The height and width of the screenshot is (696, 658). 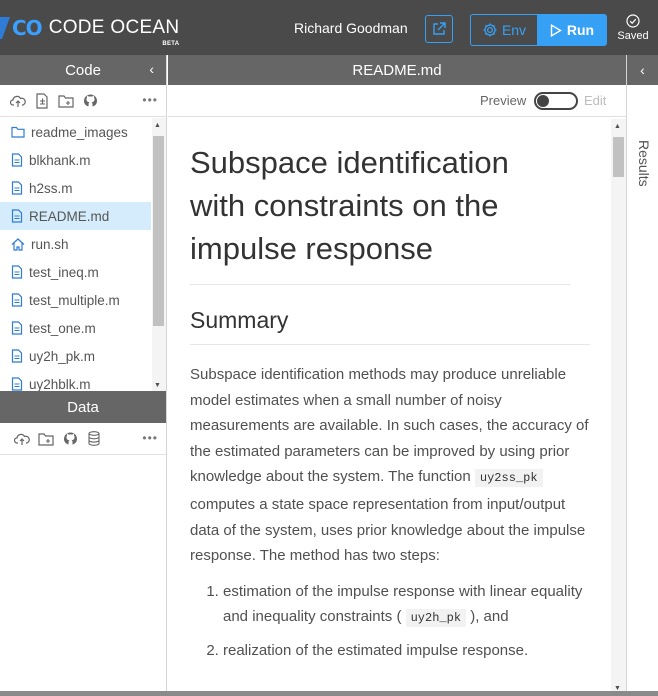 I want to click on collapse-left-icon: ‹, so click(x=151, y=69).